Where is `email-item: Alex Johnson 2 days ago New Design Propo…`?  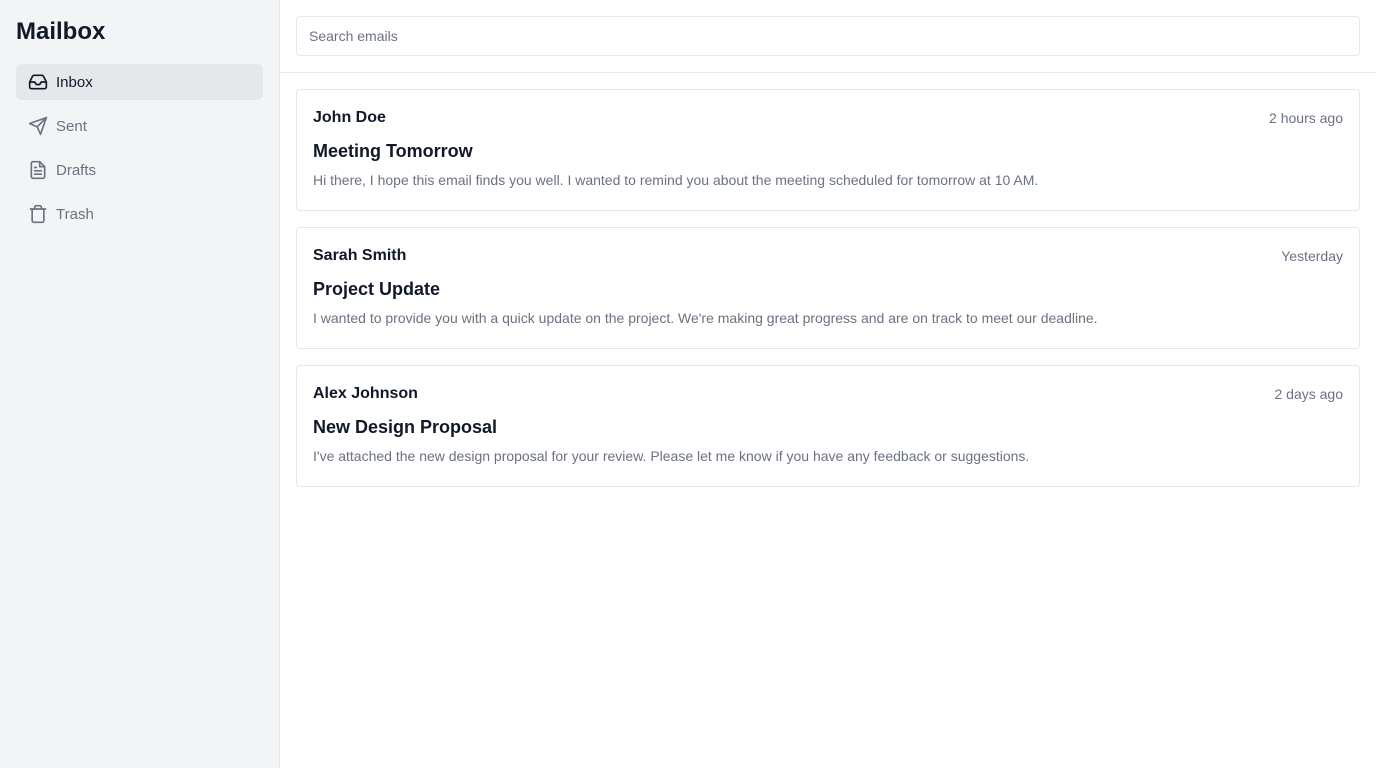
email-item: Alex Johnson 2 days ago New Design Propo… is located at coordinates (828, 426).